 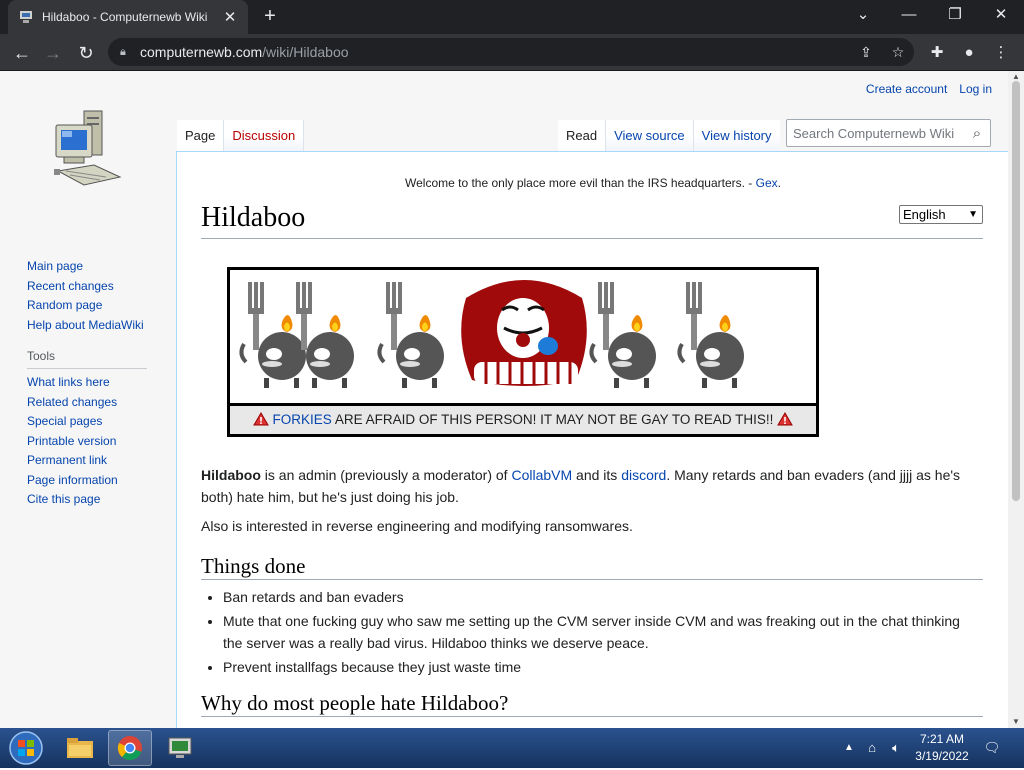 I want to click on tab-page: Page, so click(x=201, y=135).